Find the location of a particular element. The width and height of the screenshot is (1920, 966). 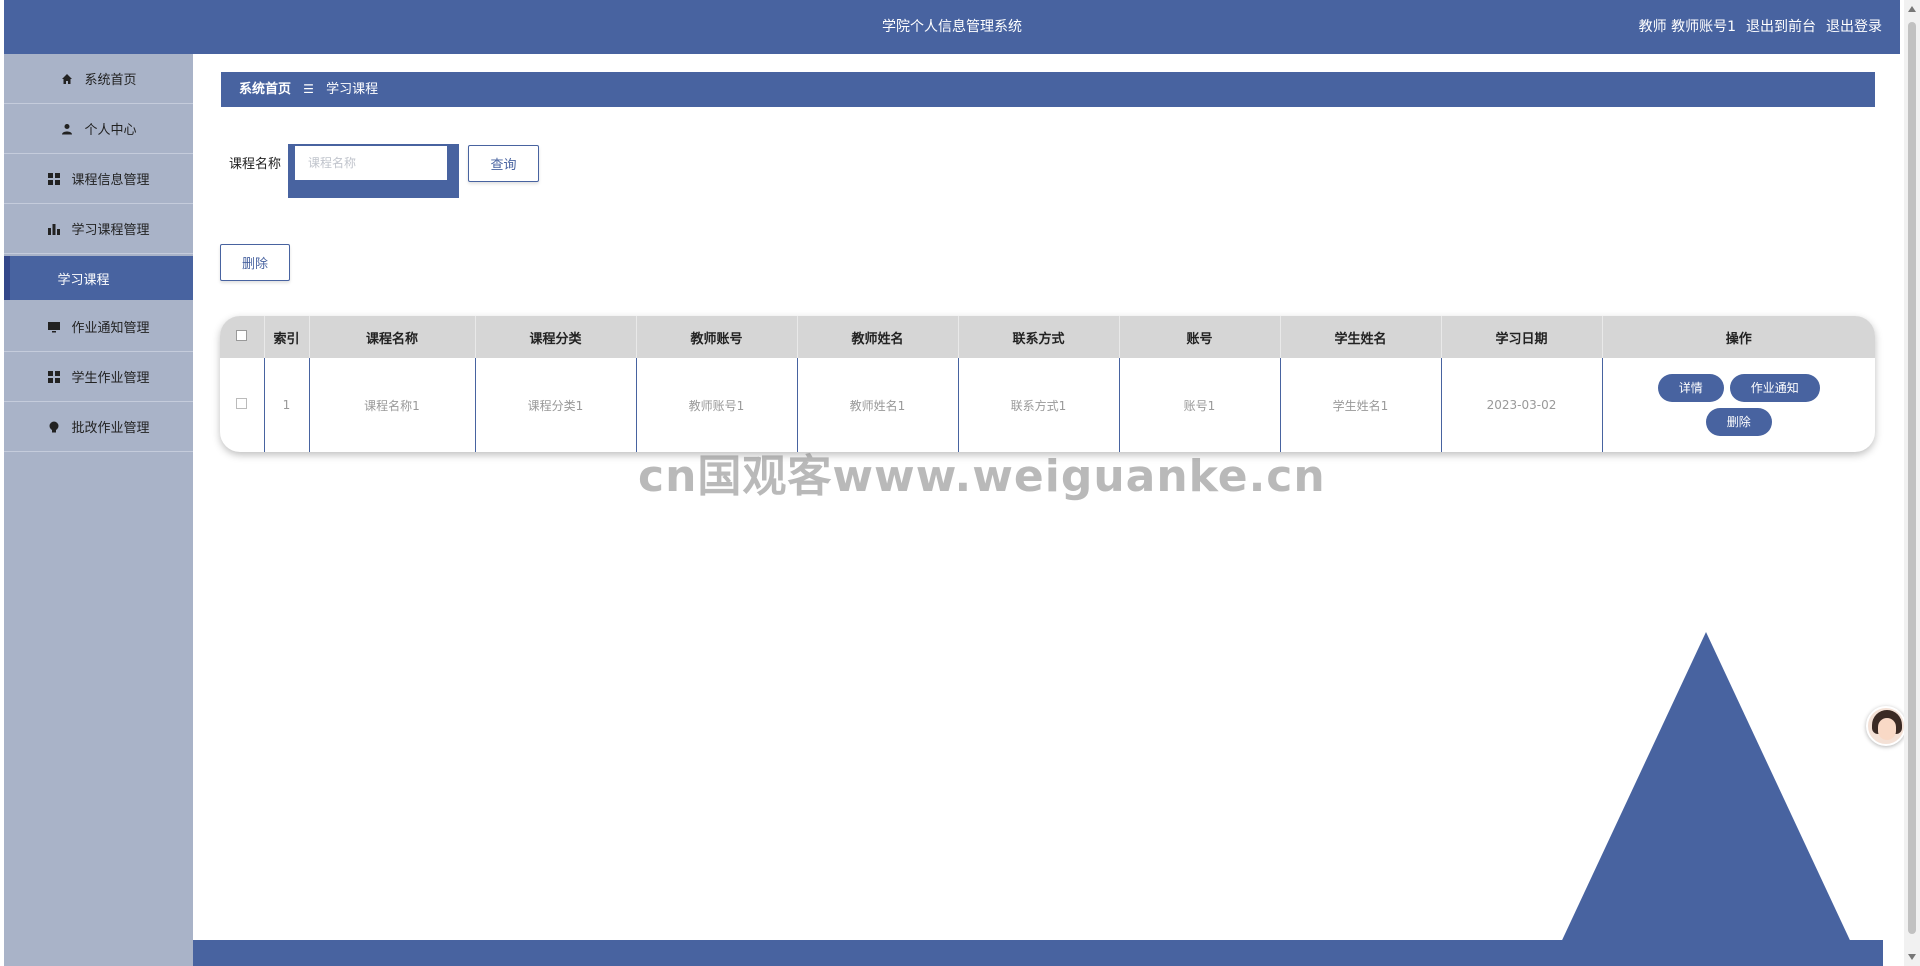

top-header: 学院个人信息管理系统 教师 教师账号1 退出到前台 退出登录 is located at coordinates (952, 27).